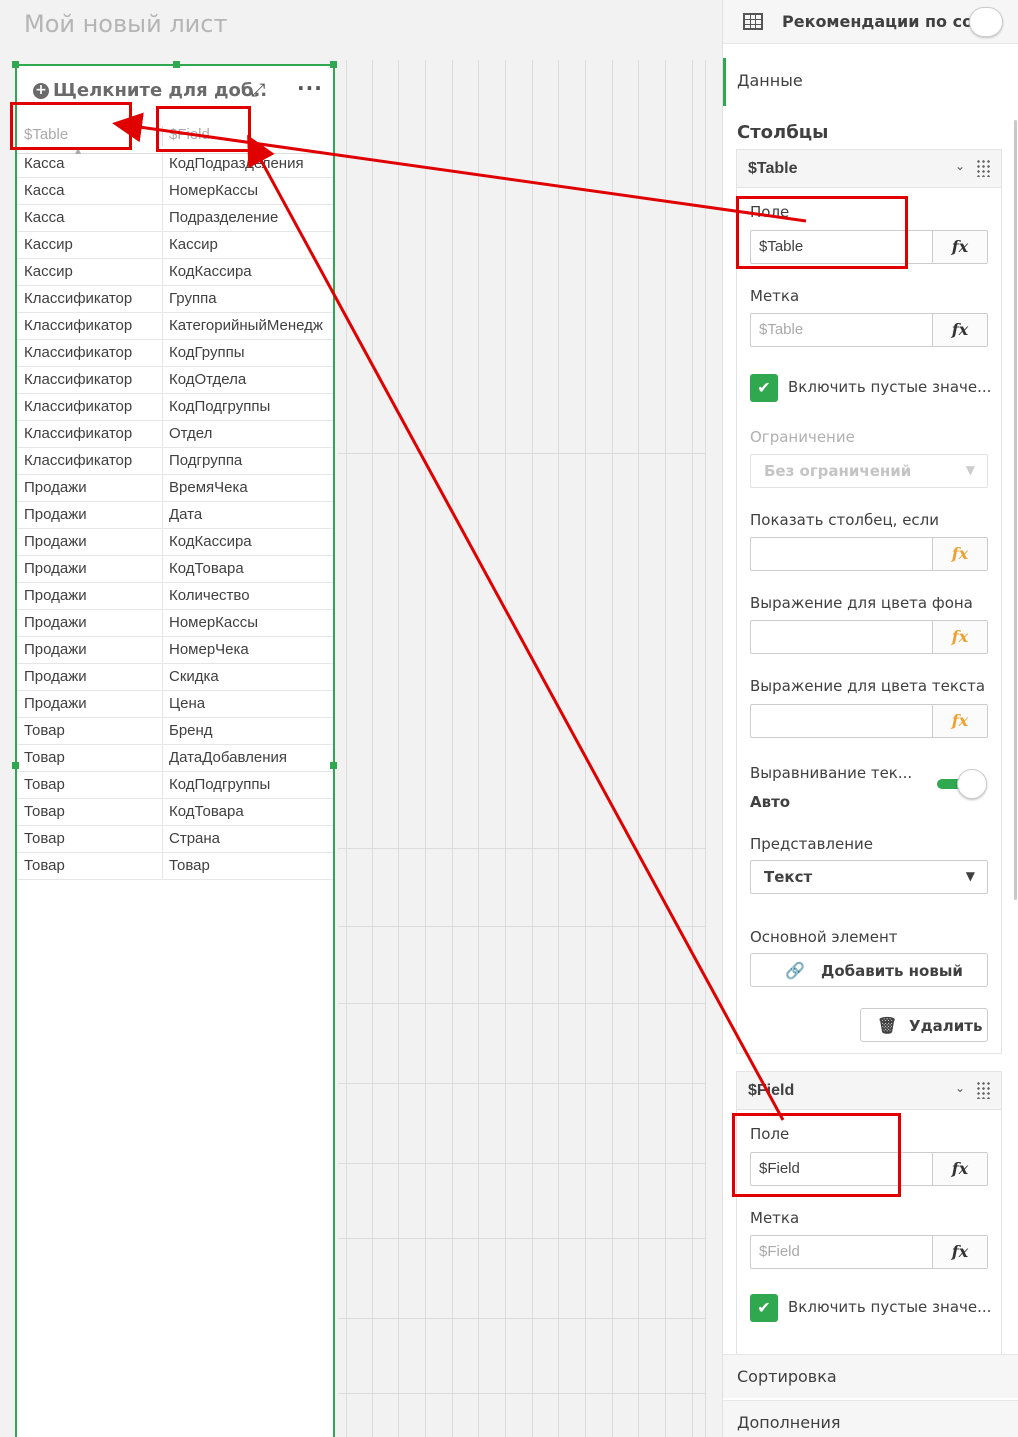  What do you see at coordinates (252, 460) in the screenshot?
I see `cell-field: Подгруппа` at bounding box center [252, 460].